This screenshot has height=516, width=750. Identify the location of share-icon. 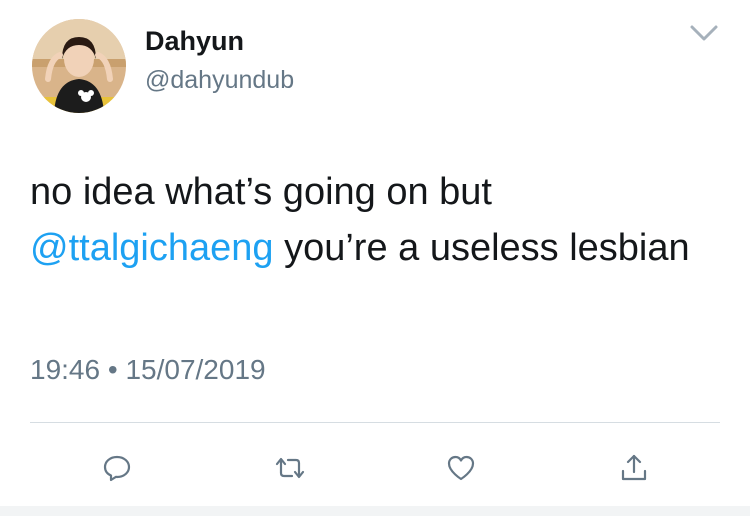
(634, 468).